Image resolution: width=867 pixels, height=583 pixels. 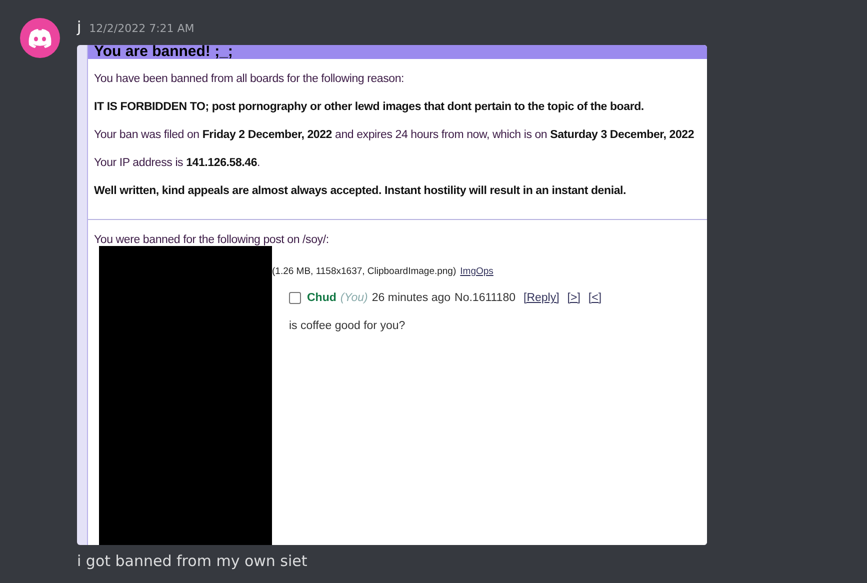 What do you see at coordinates (364, 271) in the screenshot?
I see `file-info: (1.26 MB, 1158x1637, ClipboardImage.png)` at bounding box center [364, 271].